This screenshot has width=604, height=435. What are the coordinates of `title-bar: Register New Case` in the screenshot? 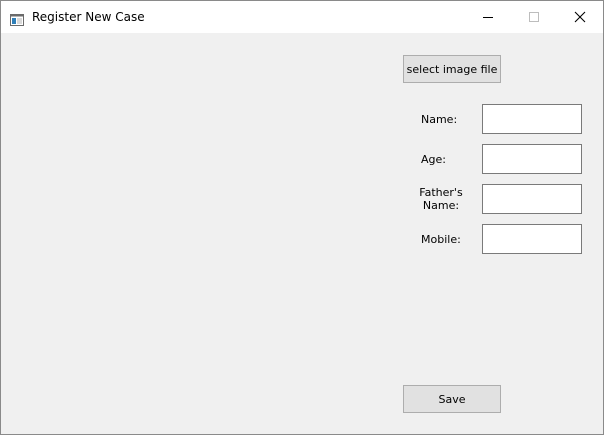 It's located at (302, 17).